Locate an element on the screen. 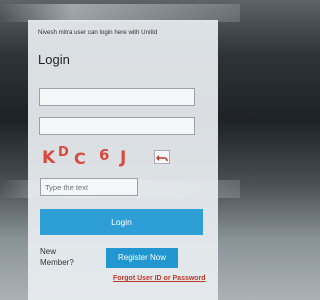  forgot-credentials-link: Forgot User ID or Password is located at coordinates (159, 278).